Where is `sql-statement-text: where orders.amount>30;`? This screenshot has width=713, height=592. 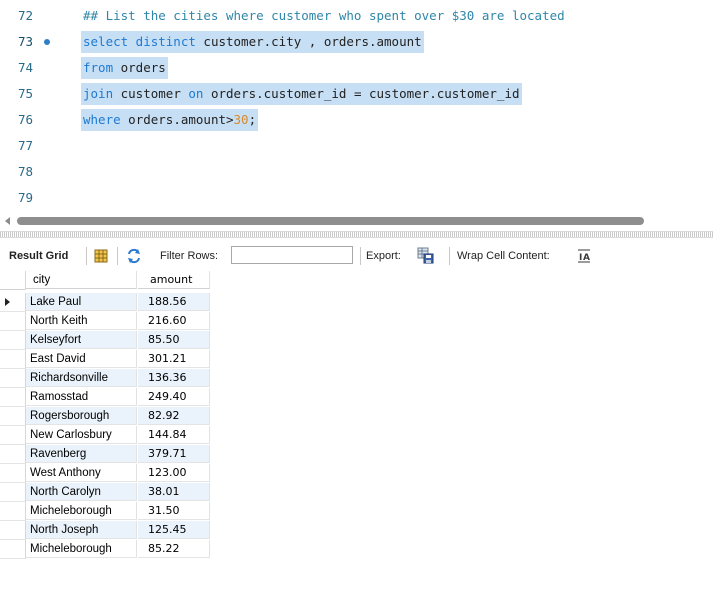
sql-statement-text: where orders.amount>30; is located at coordinates (170, 120).